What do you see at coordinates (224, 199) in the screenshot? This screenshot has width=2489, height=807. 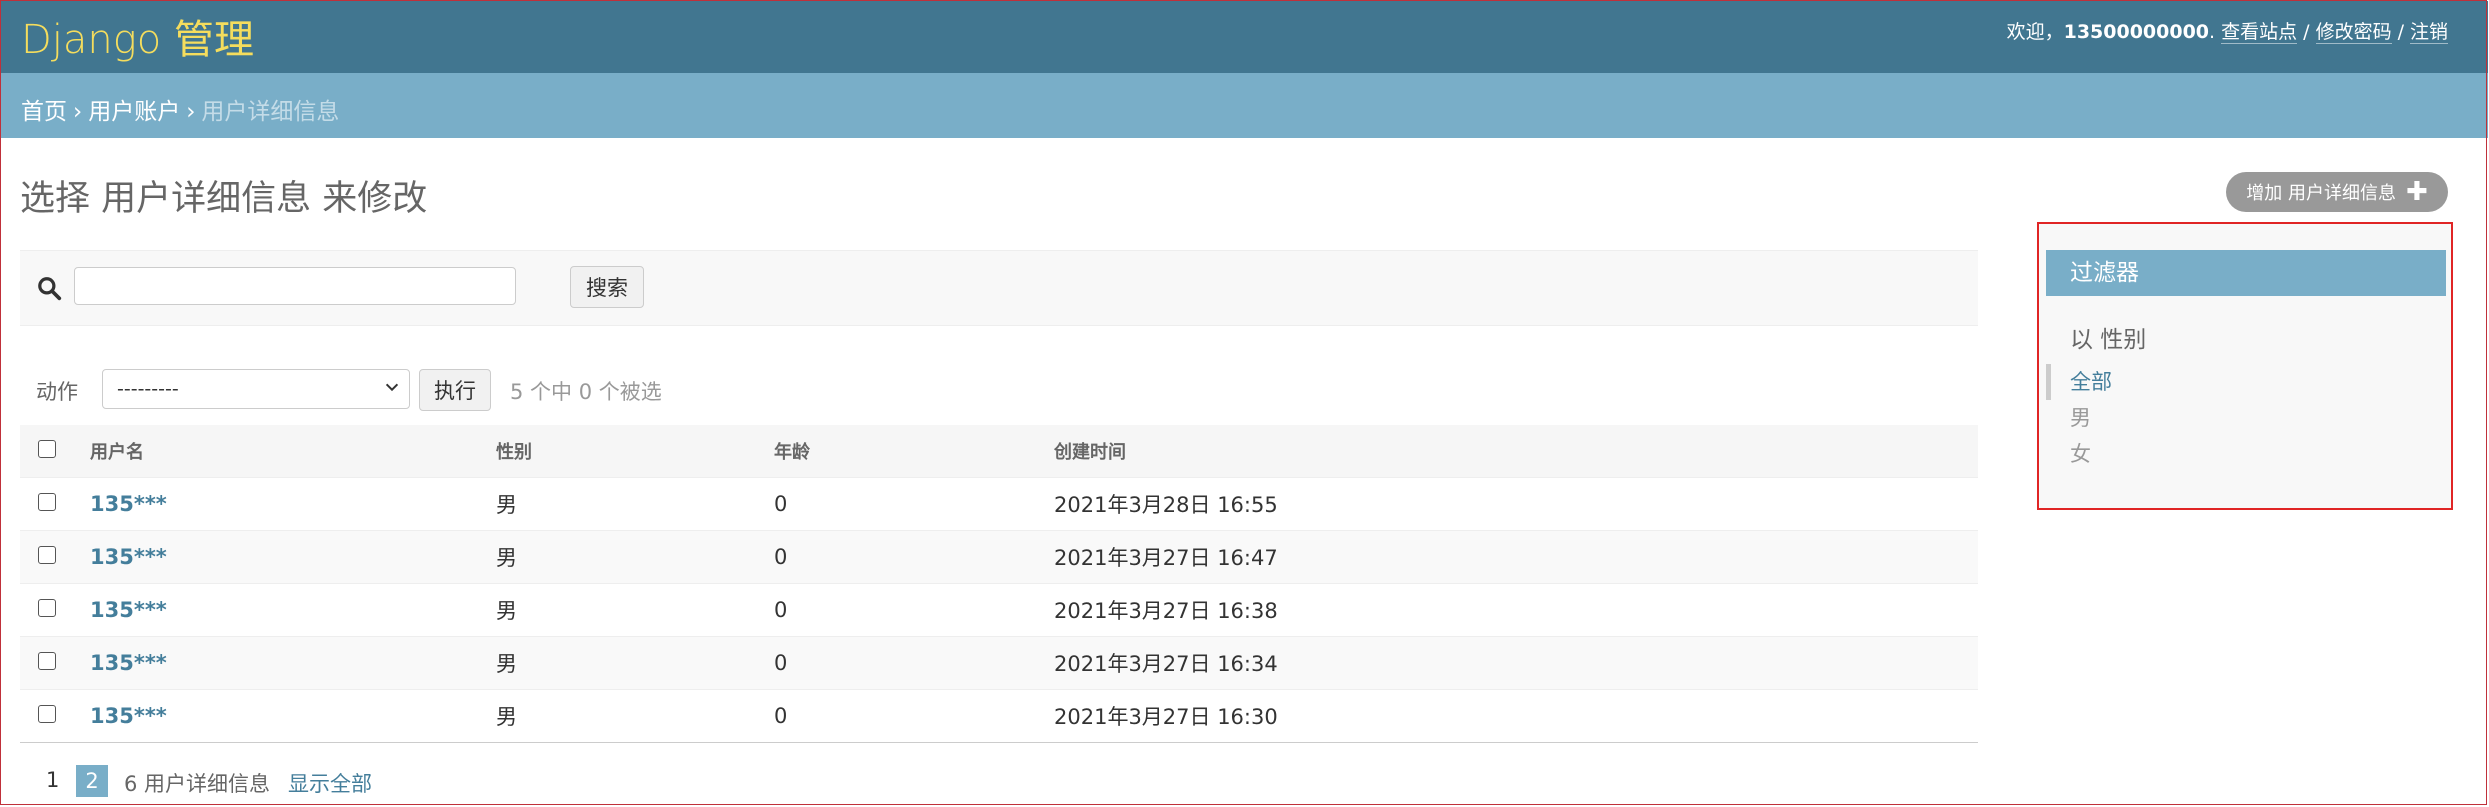 I see `page-title: 选择 用户详细信息 来修改` at bounding box center [224, 199].